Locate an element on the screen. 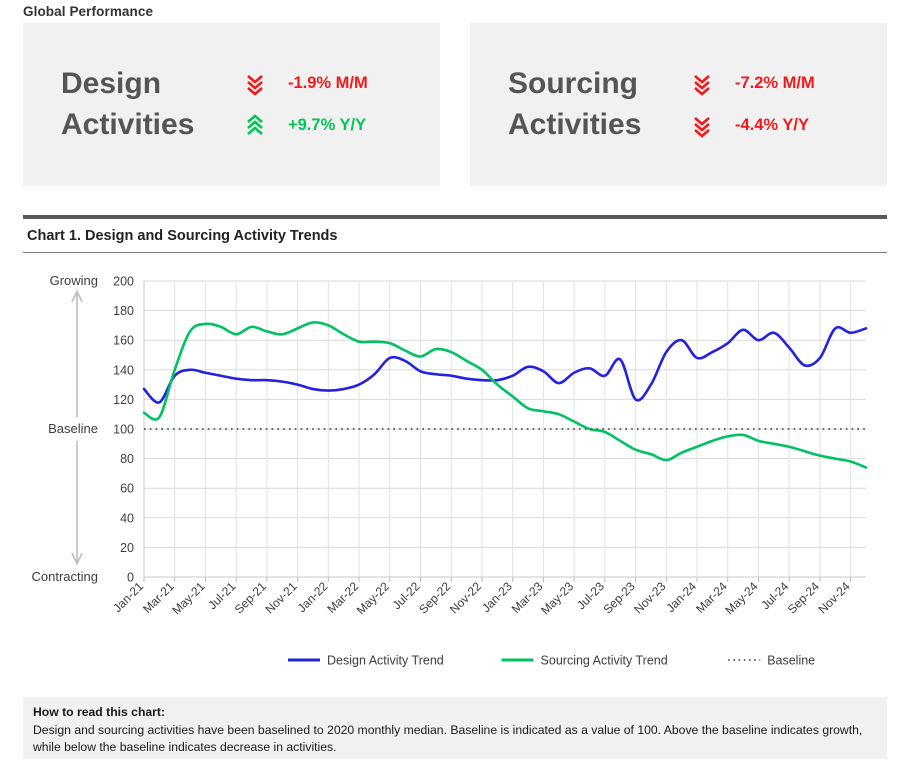 This screenshot has height=766, width=909. kpi-metric-yoy-sourcing: -4.4% Y/Y is located at coordinates (761, 126).